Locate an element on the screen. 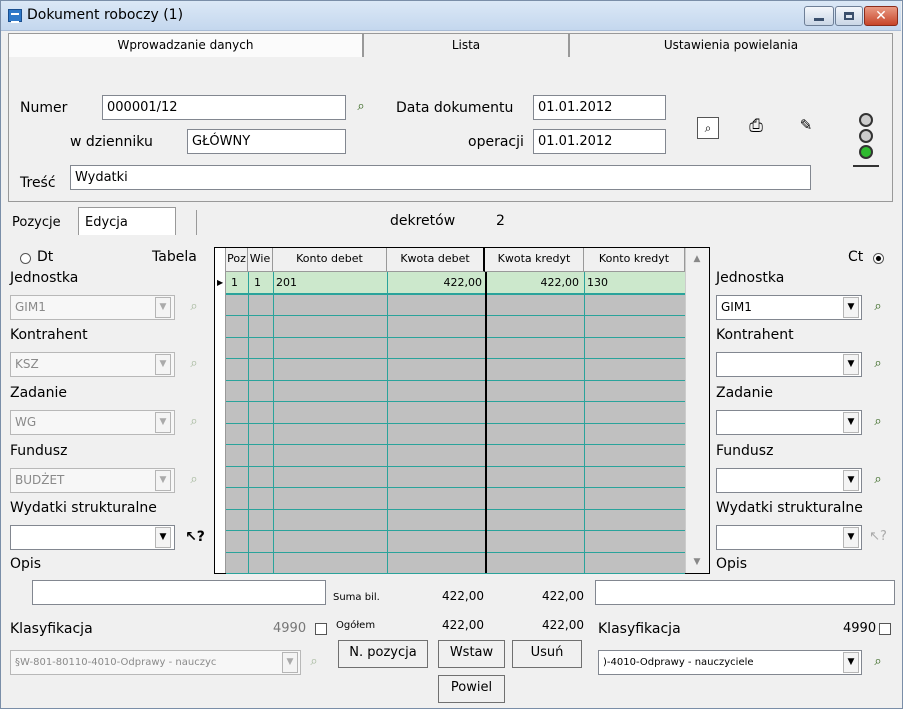 The image size is (903, 709). right-fundusz-input is located at coordinates (789, 480).